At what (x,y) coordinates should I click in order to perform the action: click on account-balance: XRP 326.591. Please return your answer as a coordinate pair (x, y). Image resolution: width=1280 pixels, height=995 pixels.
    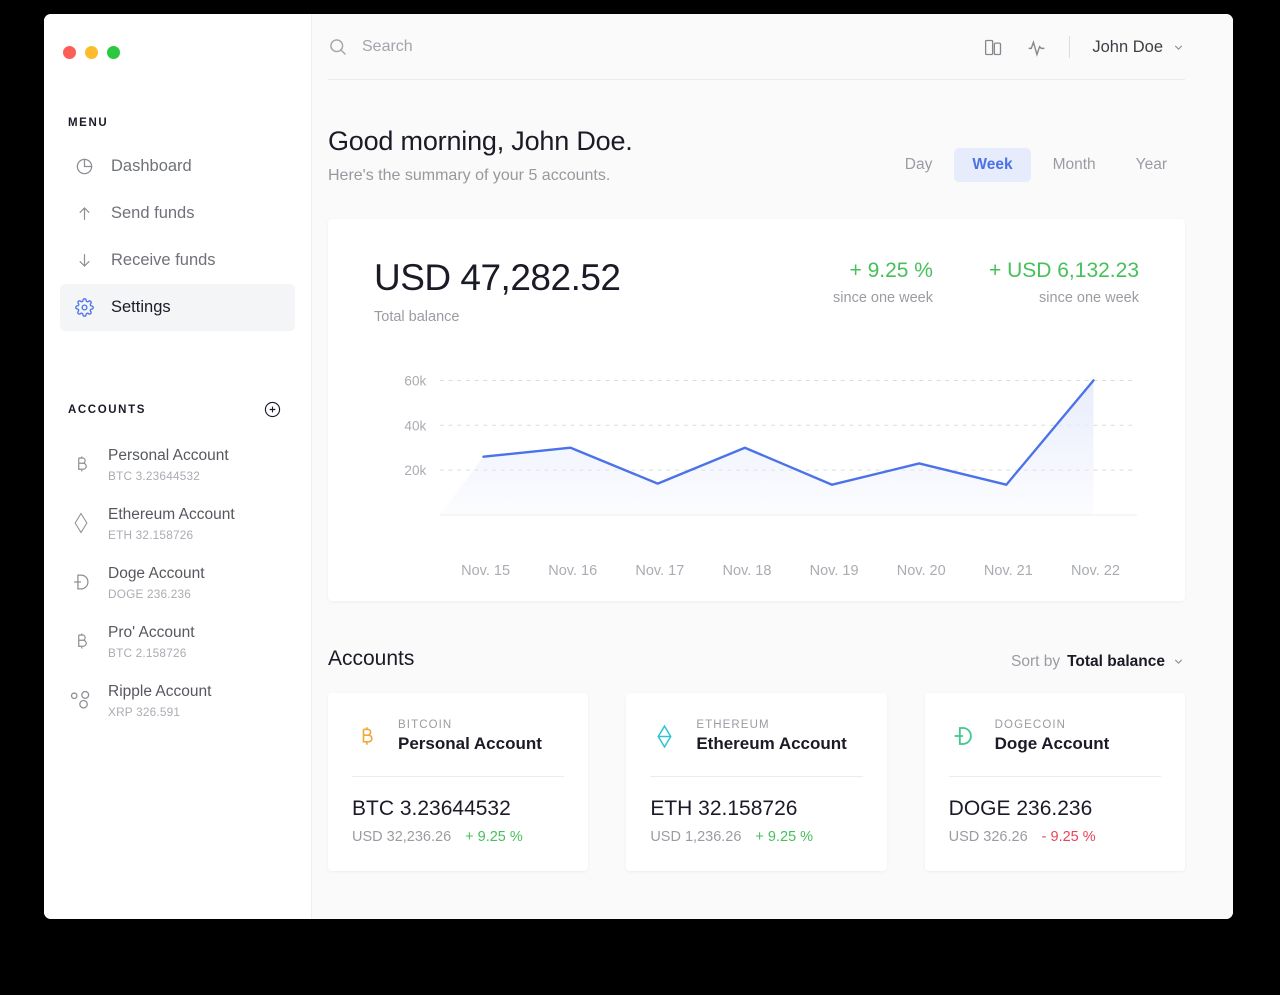
    Looking at the image, I should click on (144, 711).